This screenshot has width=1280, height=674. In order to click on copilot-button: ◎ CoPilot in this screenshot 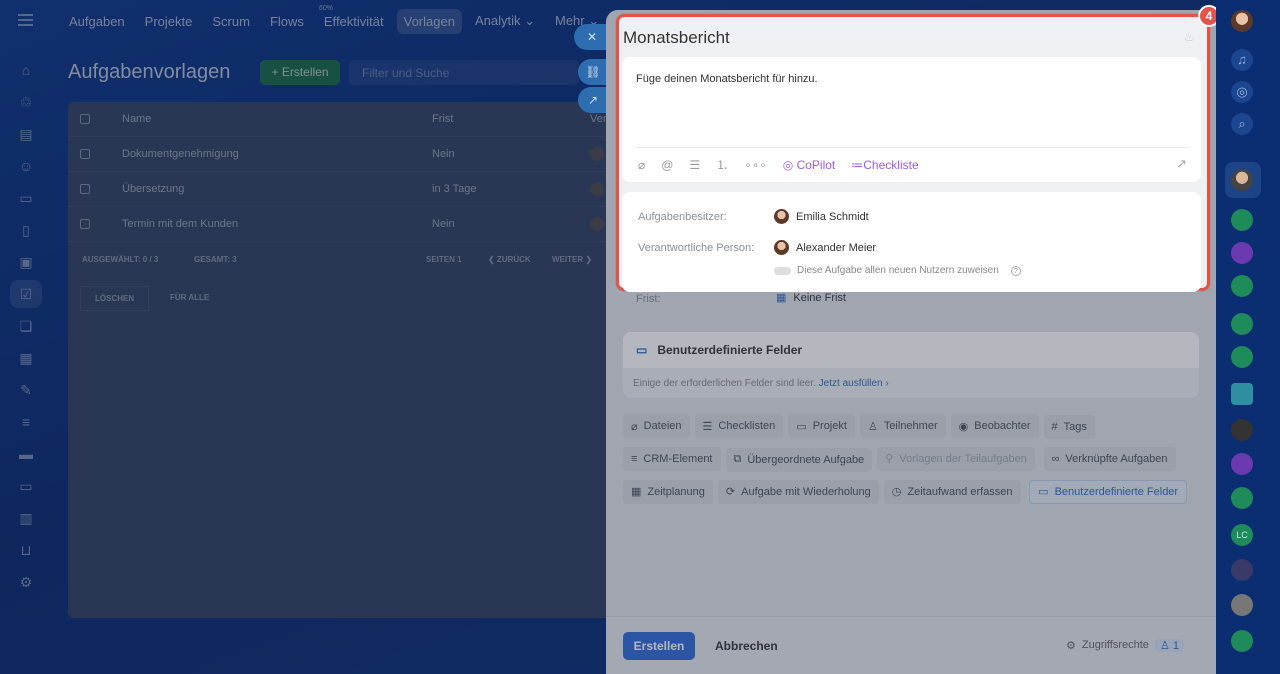, I will do `click(809, 165)`.